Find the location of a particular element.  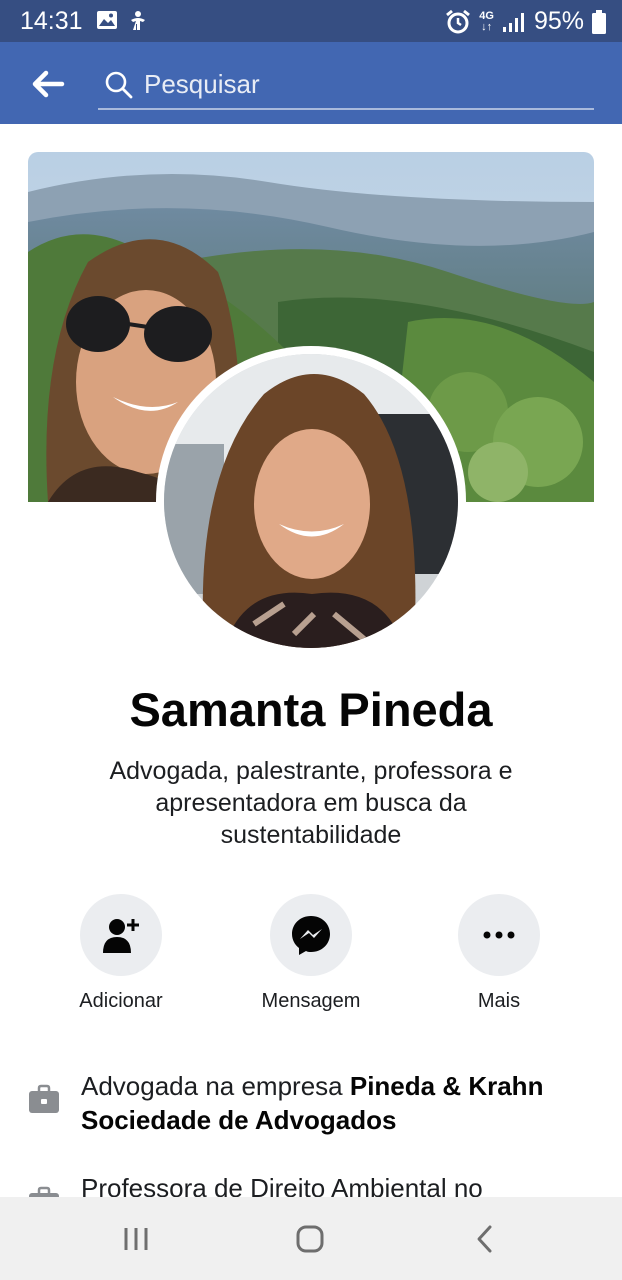

system-nav-bar is located at coordinates (311, 1238).